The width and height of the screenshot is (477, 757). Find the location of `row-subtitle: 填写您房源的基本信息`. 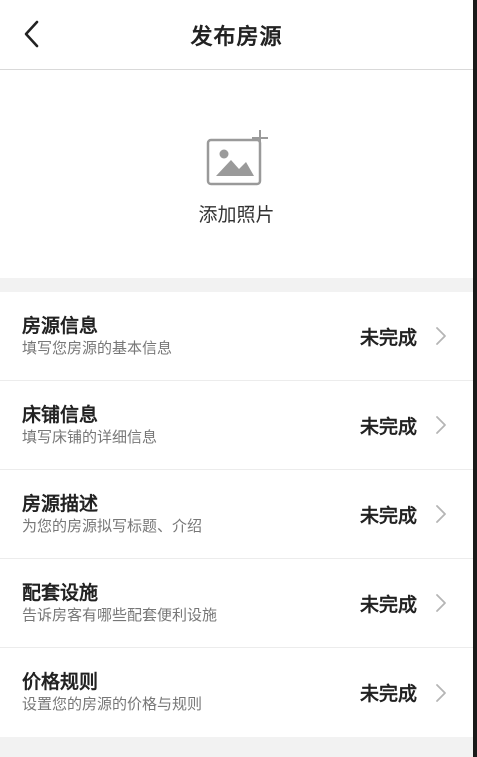

row-subtitle: 填写您房源的基本信息 is located at coordinates (97, 347).